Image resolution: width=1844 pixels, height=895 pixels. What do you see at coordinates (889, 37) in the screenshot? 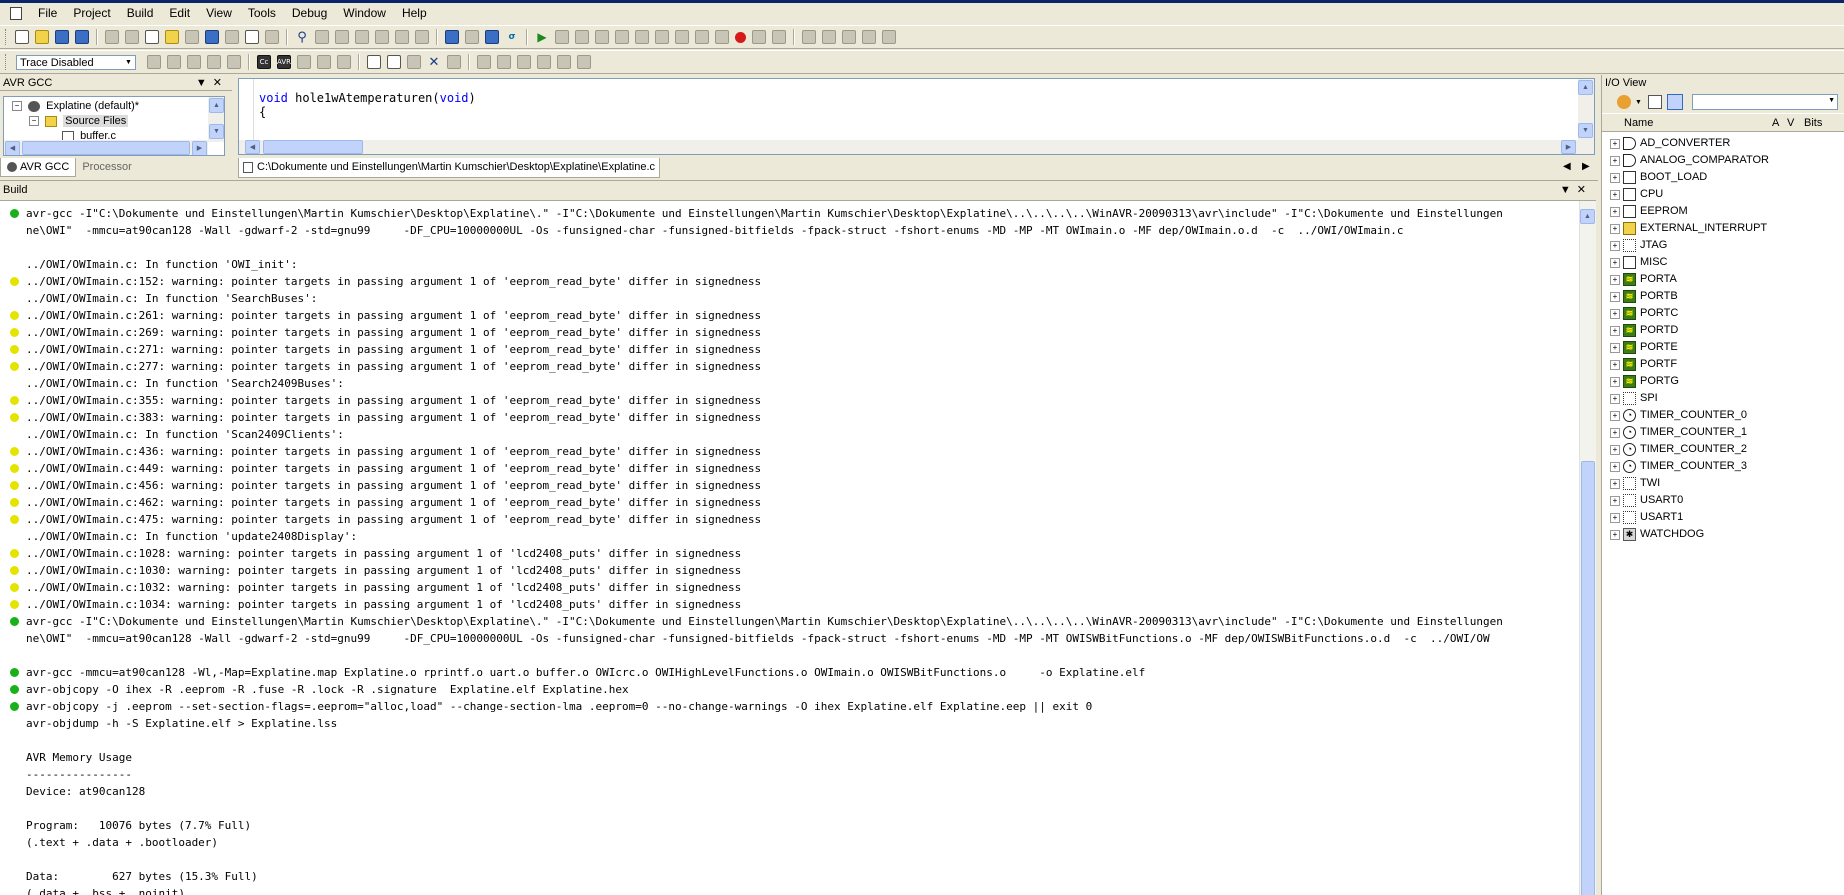
I see `processor-window-icon` at bounding box center [889, 37].